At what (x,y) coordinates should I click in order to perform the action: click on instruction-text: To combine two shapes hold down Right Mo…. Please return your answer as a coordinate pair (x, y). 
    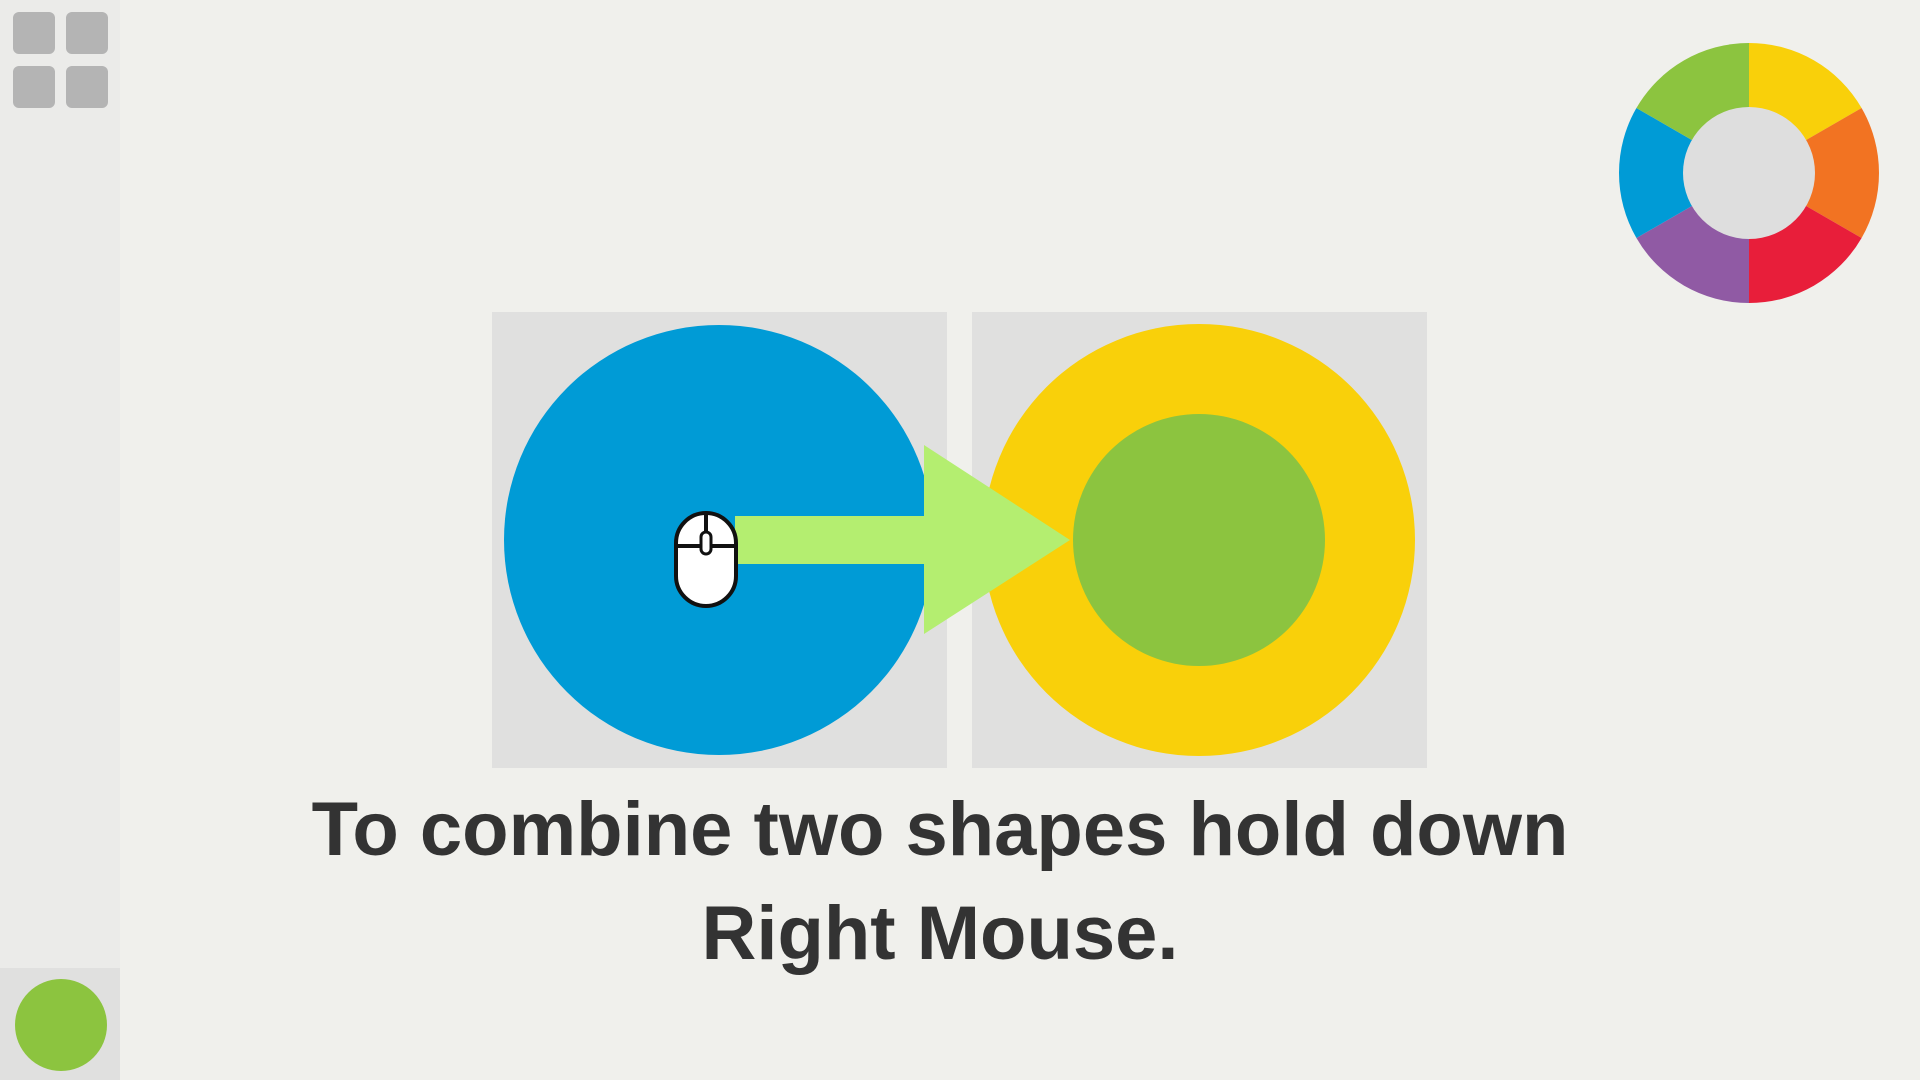
    Looking at the image, I should click on (940, 882).